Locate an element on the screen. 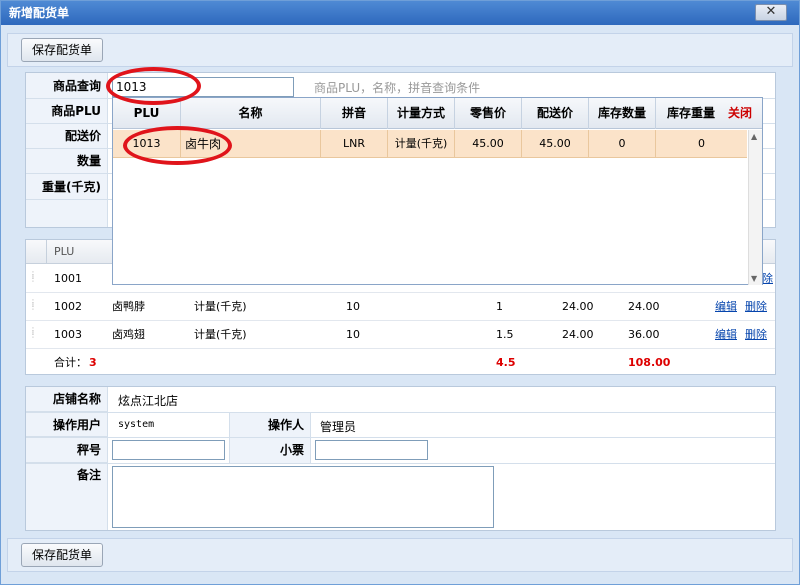 The height and width of the screenshot is (585, 800). price-label: 配送价 is located at coordinates (67, 136).